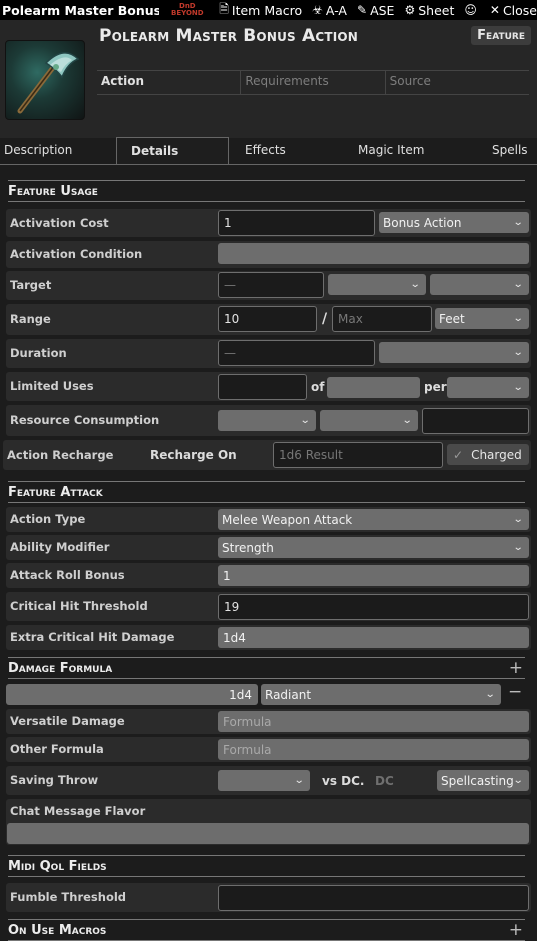  Describe the element at coordinates (267, 420) in the screenshot. I see `consume-type-select: ⌄` at that location.